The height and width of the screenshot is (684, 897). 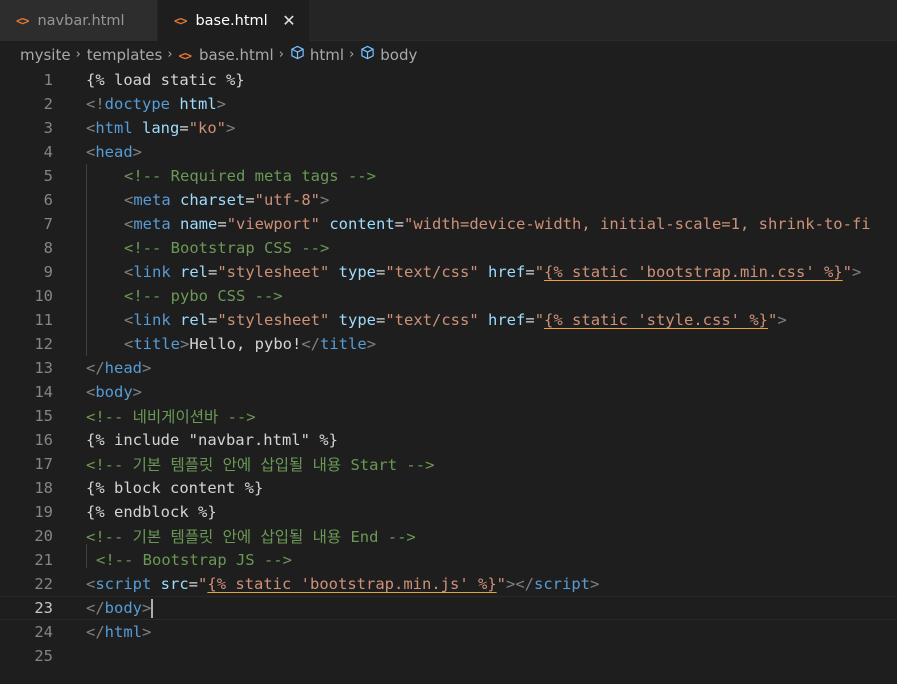 What do you see at coordinates (448, 488) in the screenshot?
I see `code-line: 18 {% block content %}` at bounding box center [448, 488].